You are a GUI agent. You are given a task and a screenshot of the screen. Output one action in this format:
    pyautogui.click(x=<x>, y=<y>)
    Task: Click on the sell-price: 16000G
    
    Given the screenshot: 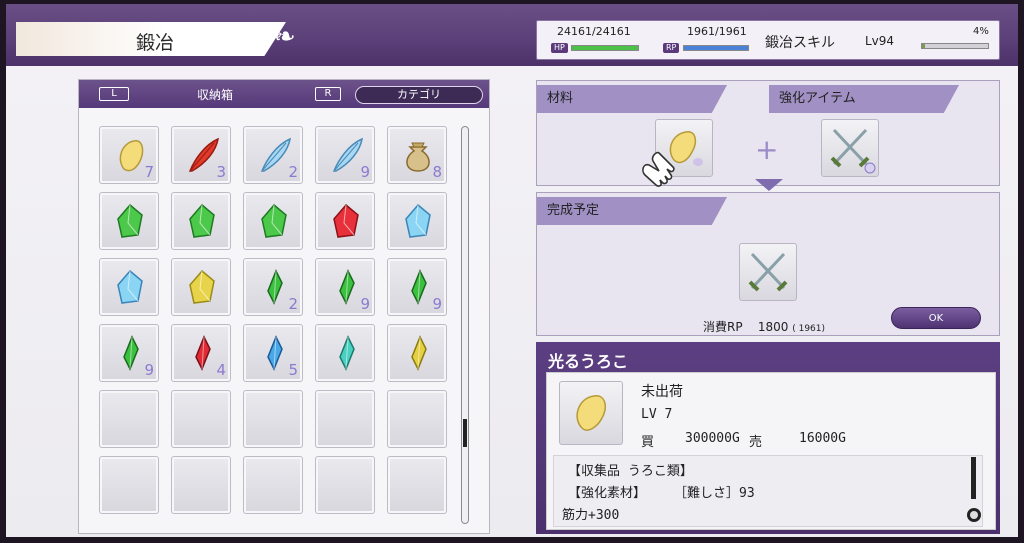 What is the action you would take?
    pyautogui.click(x=822, y=438)
    